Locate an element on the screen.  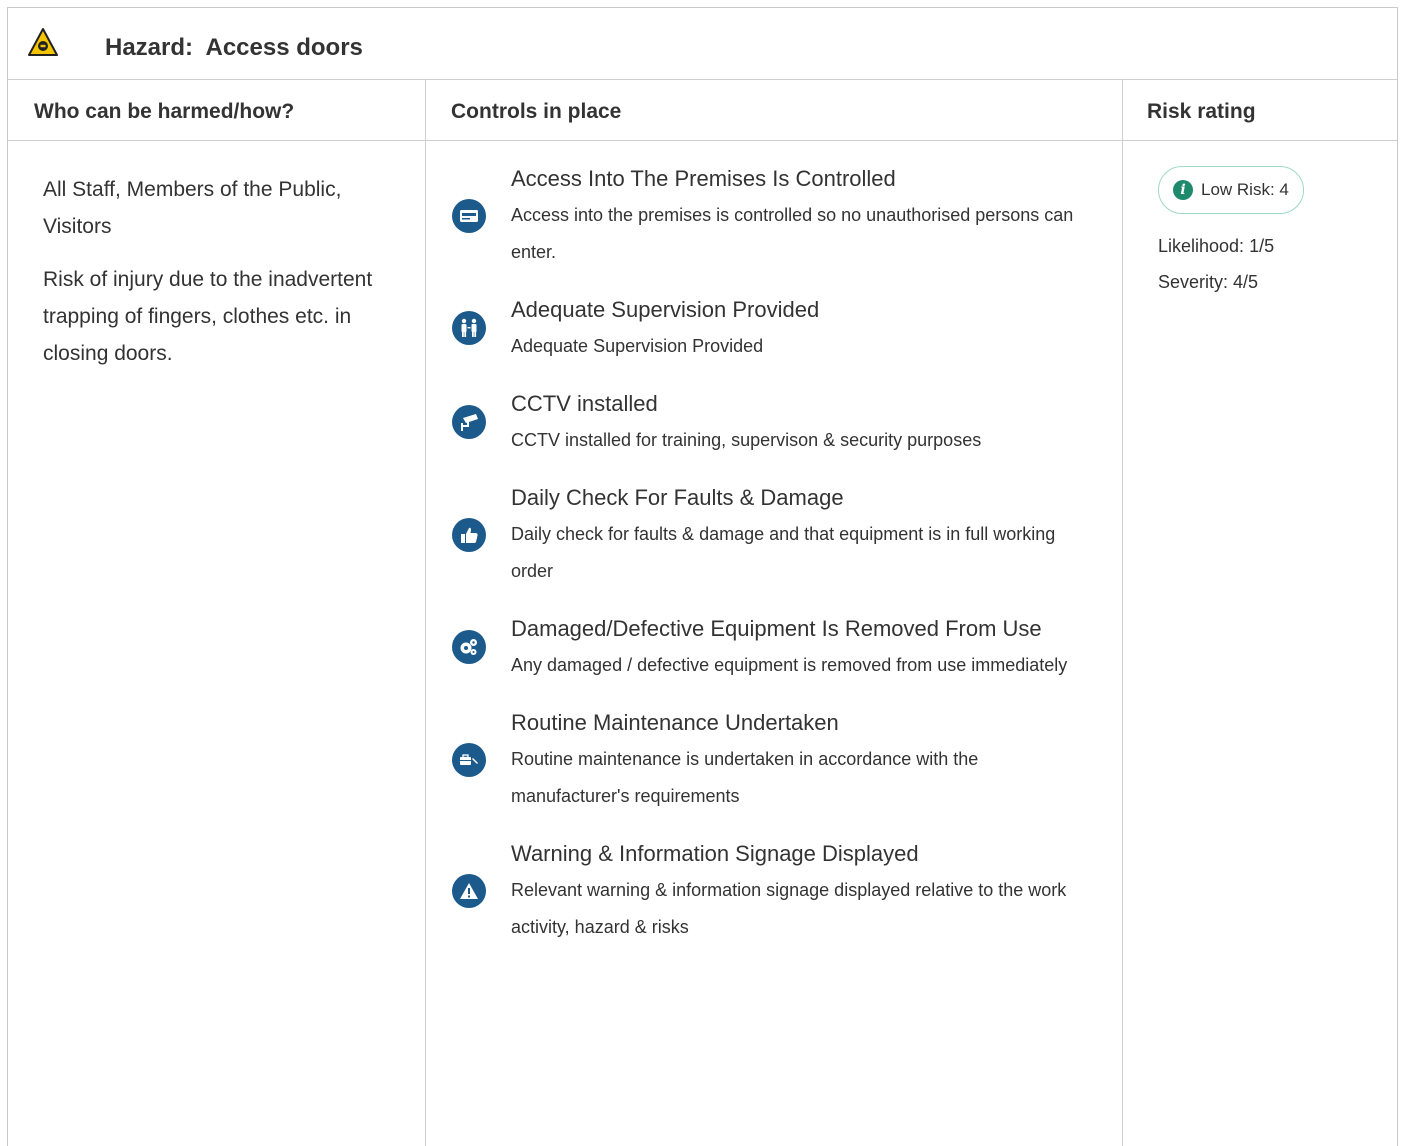
control-description: Adequate Supervision Provided is located at coordinates (637, 346).